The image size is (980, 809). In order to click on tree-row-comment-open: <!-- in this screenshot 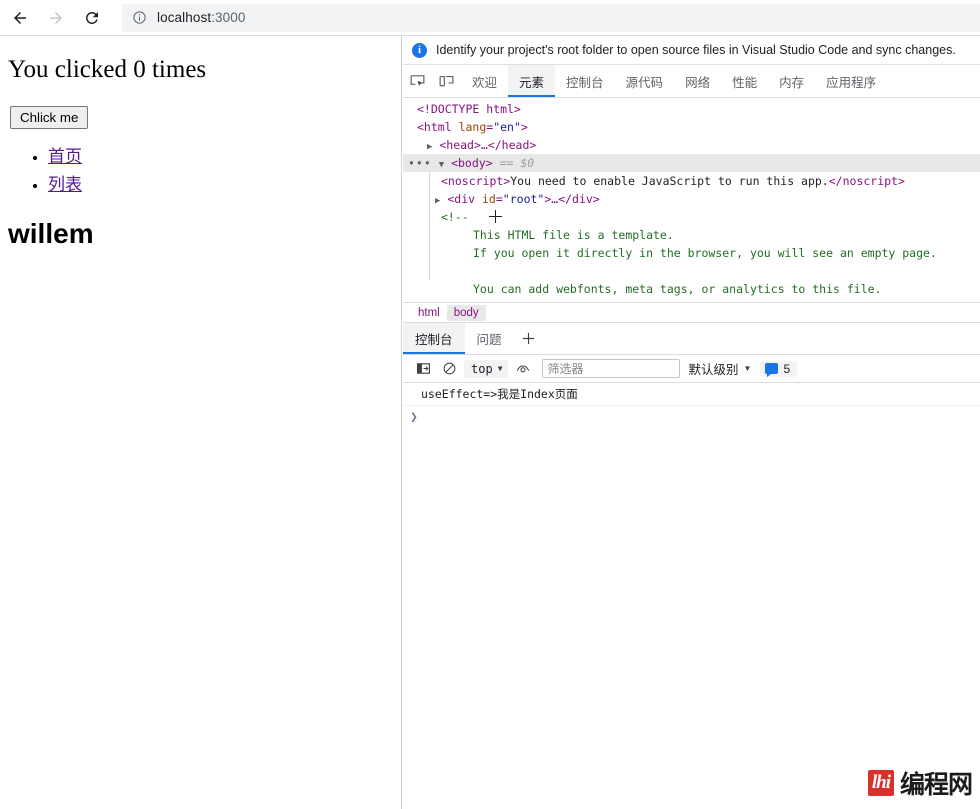, I will do `click(691, 217)`.